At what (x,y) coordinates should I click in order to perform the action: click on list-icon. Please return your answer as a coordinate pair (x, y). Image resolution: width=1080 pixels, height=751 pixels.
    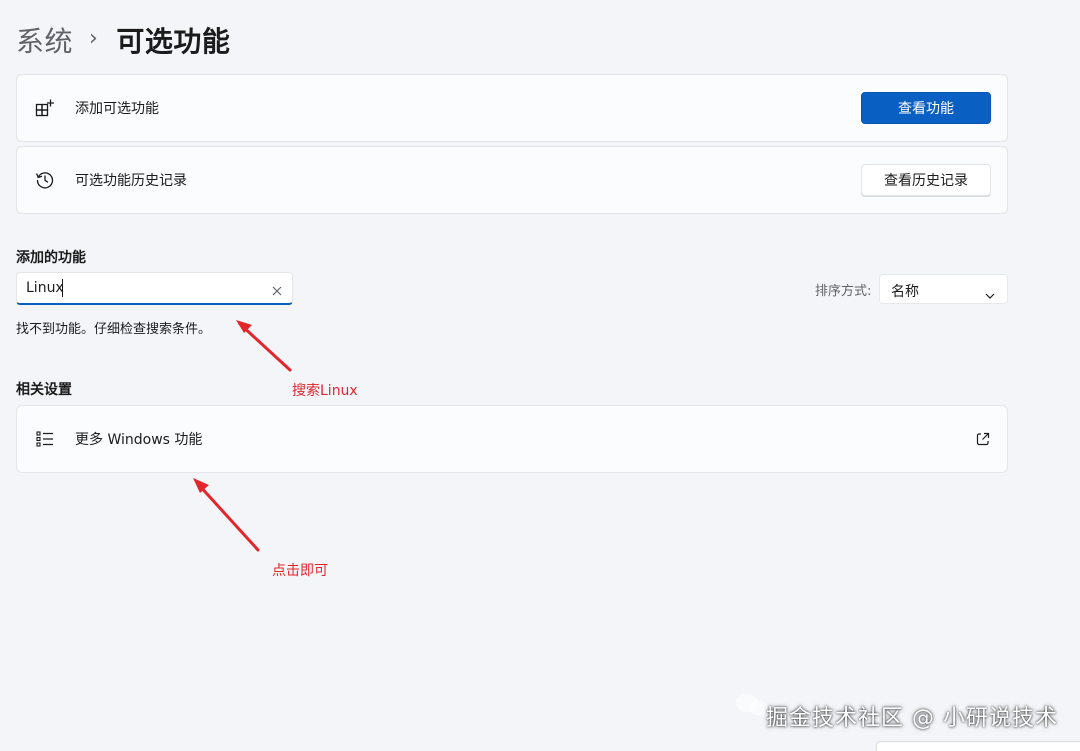
    Looking at the image, I should click on (45, 439).